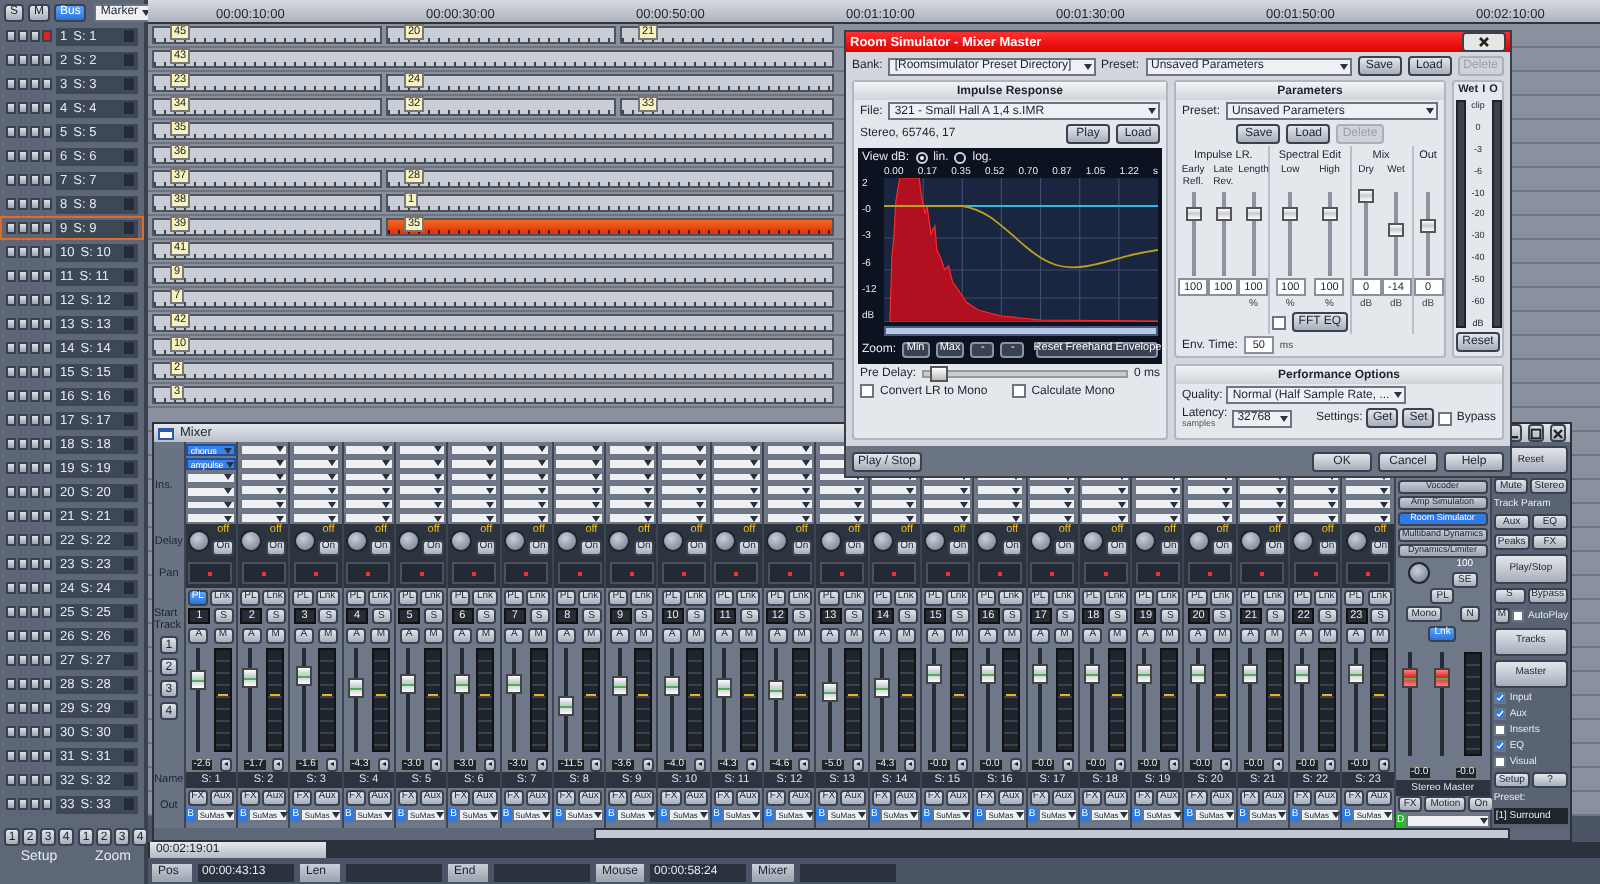 The image size is (1600, 884). Describe the element at coordinates (1447, 820) in the screenshot. I see `output-dropdown` at that location.